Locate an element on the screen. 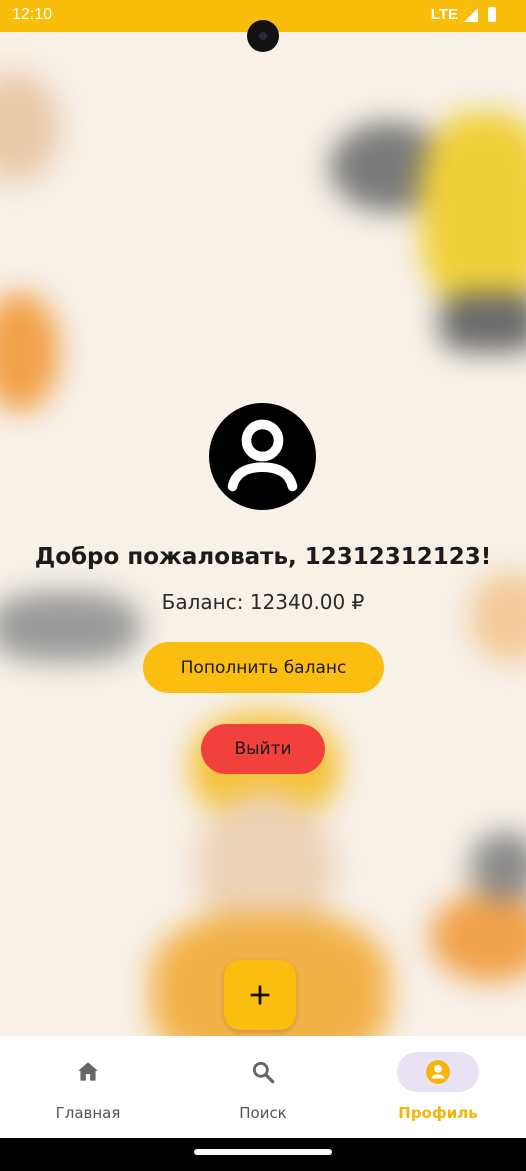  home-icon is located at coordinates (88, 1071).